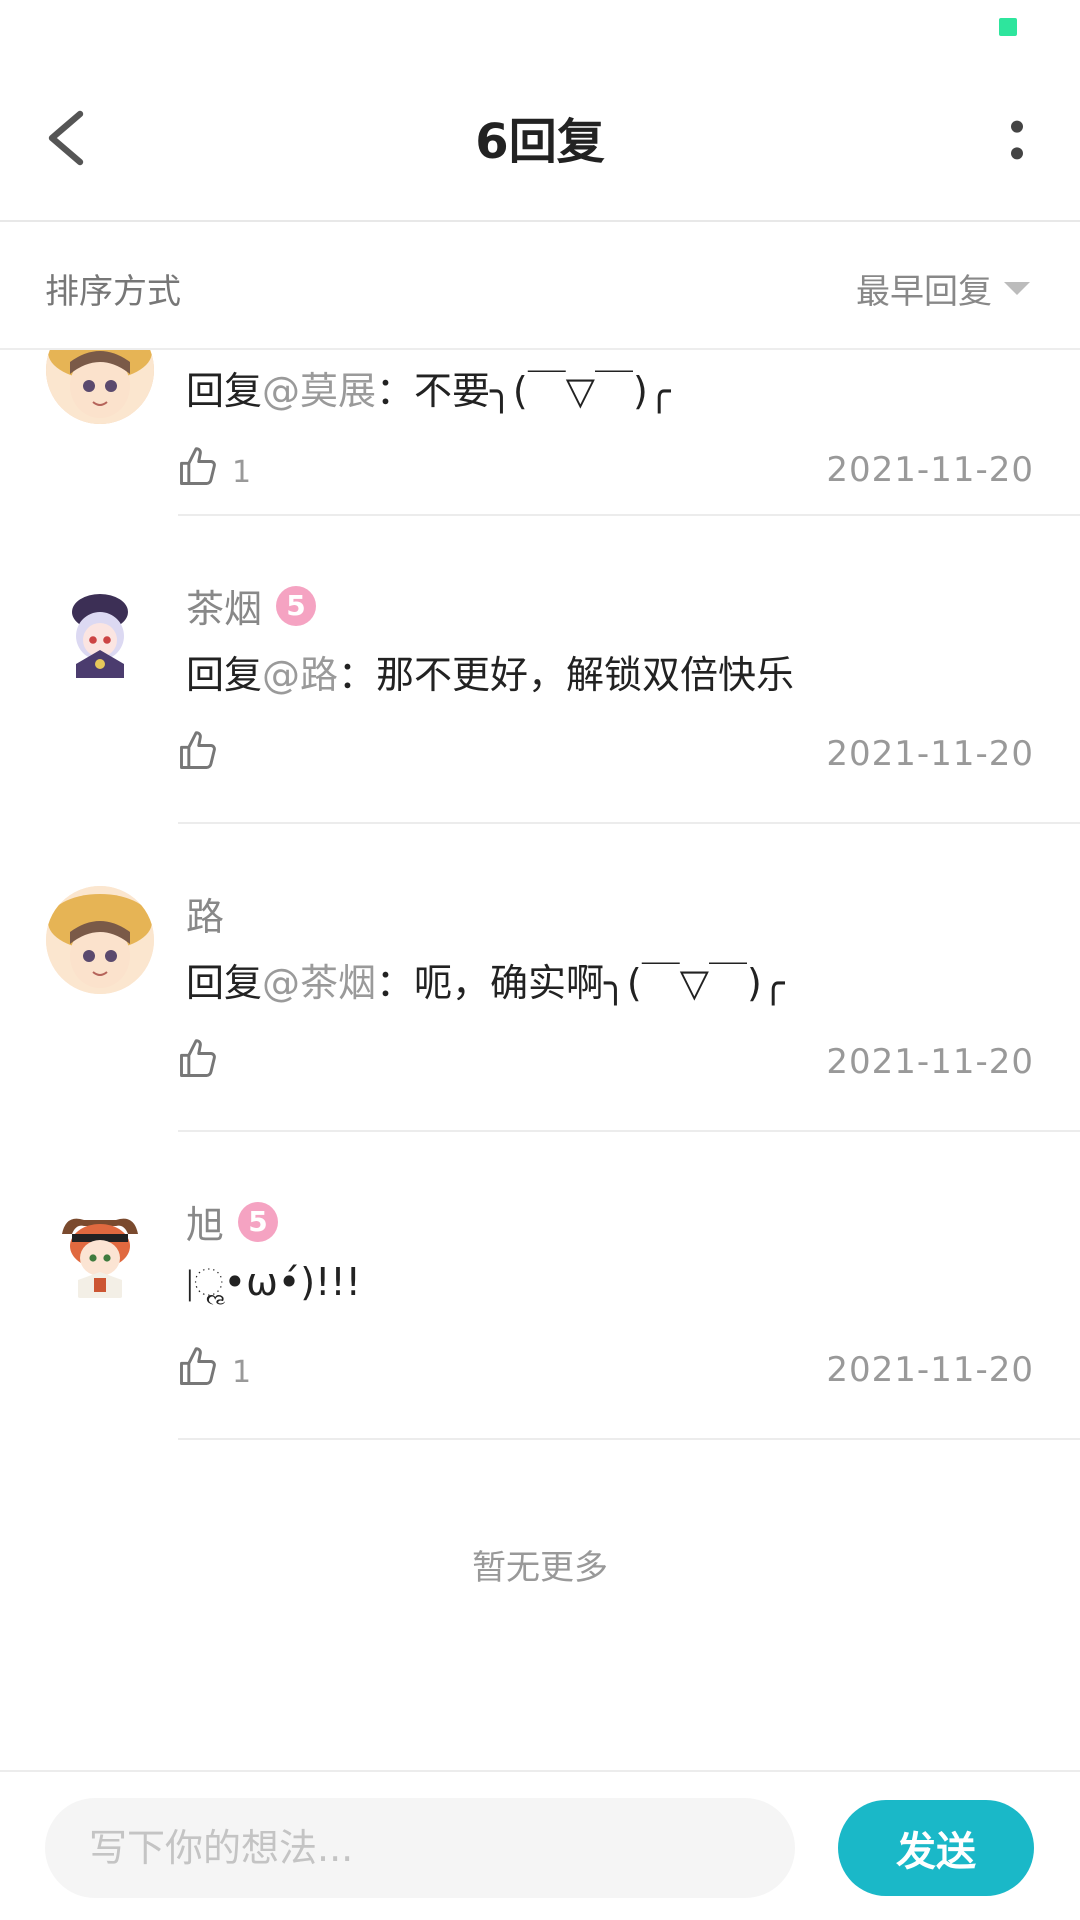  I want to click on composer-bar: 发送, so click(540, 1845).